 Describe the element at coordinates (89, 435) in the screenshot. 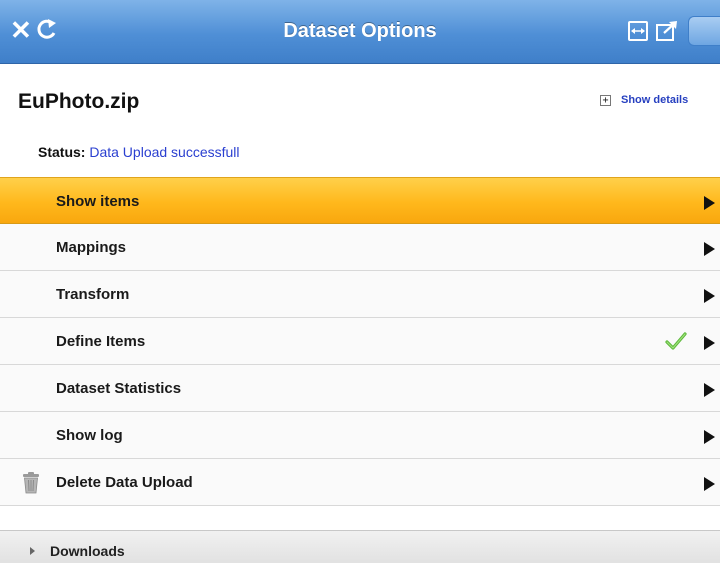

I see `menu-item-label: Show log` at that location.